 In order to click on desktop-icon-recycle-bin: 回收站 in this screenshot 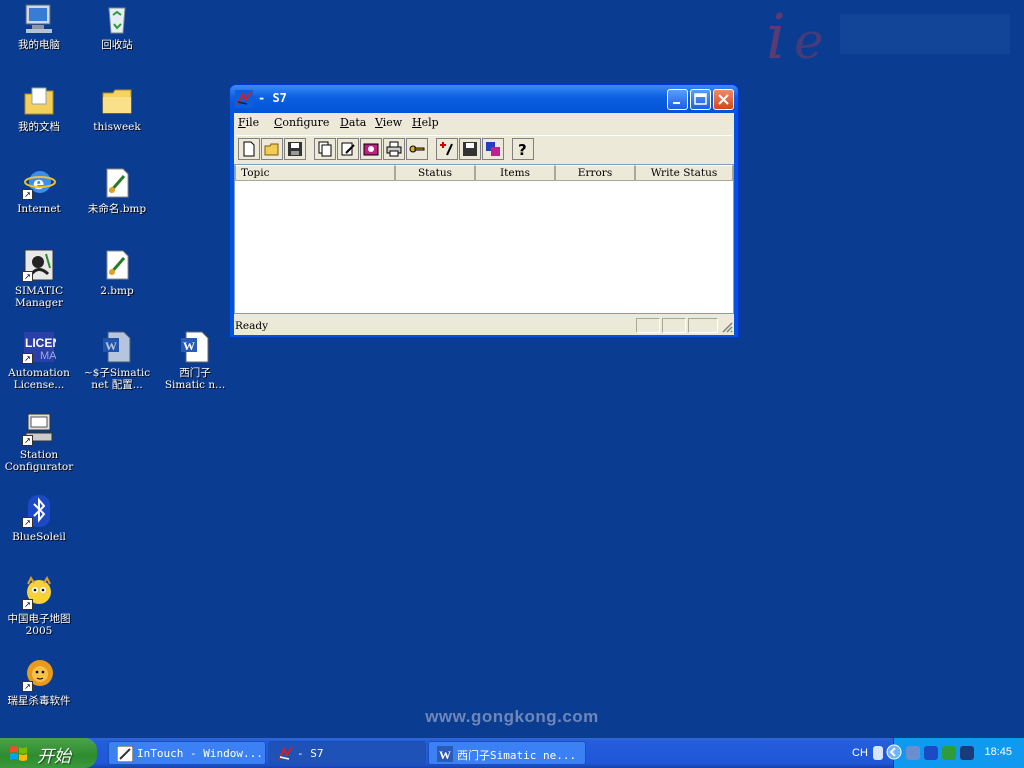, I will do `click(117, 26)`.